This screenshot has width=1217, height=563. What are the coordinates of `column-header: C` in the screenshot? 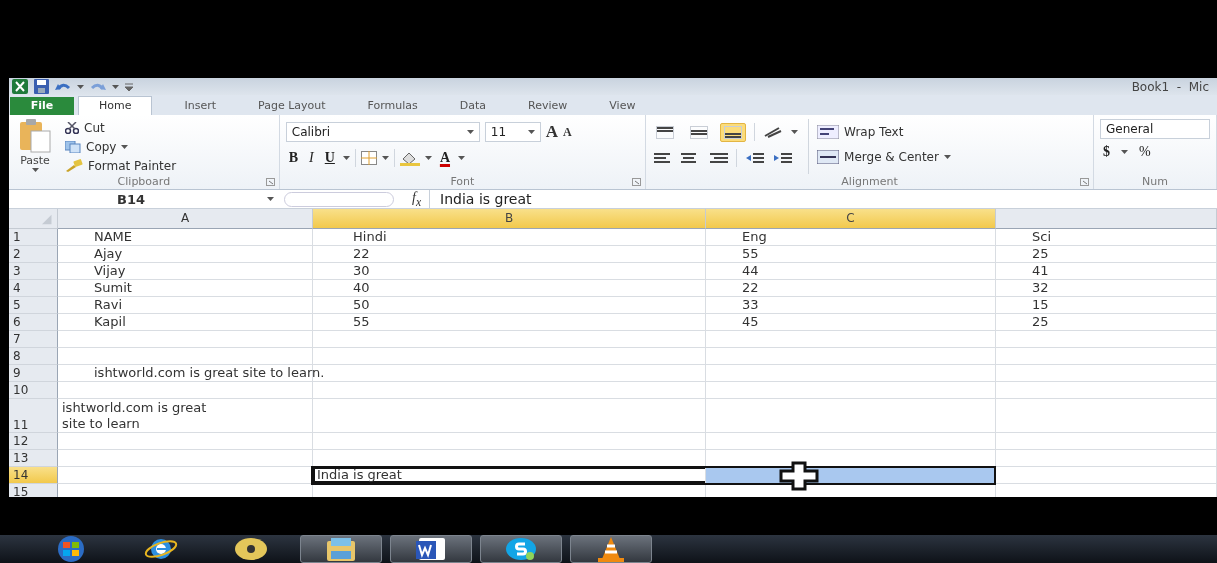 It's located at (851, 219).